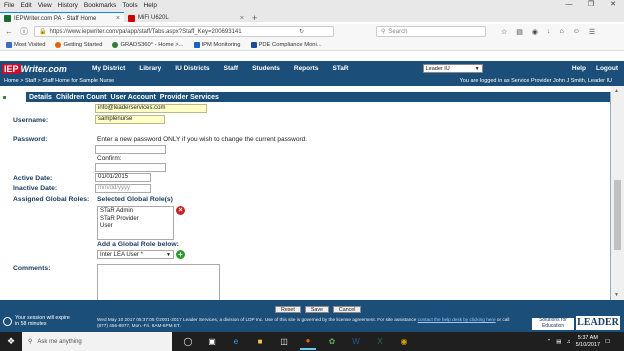 Image resolution: width=624 pixels, height=351 pixels. I want to click on lock-icon: 🔒, so click(43, 32).